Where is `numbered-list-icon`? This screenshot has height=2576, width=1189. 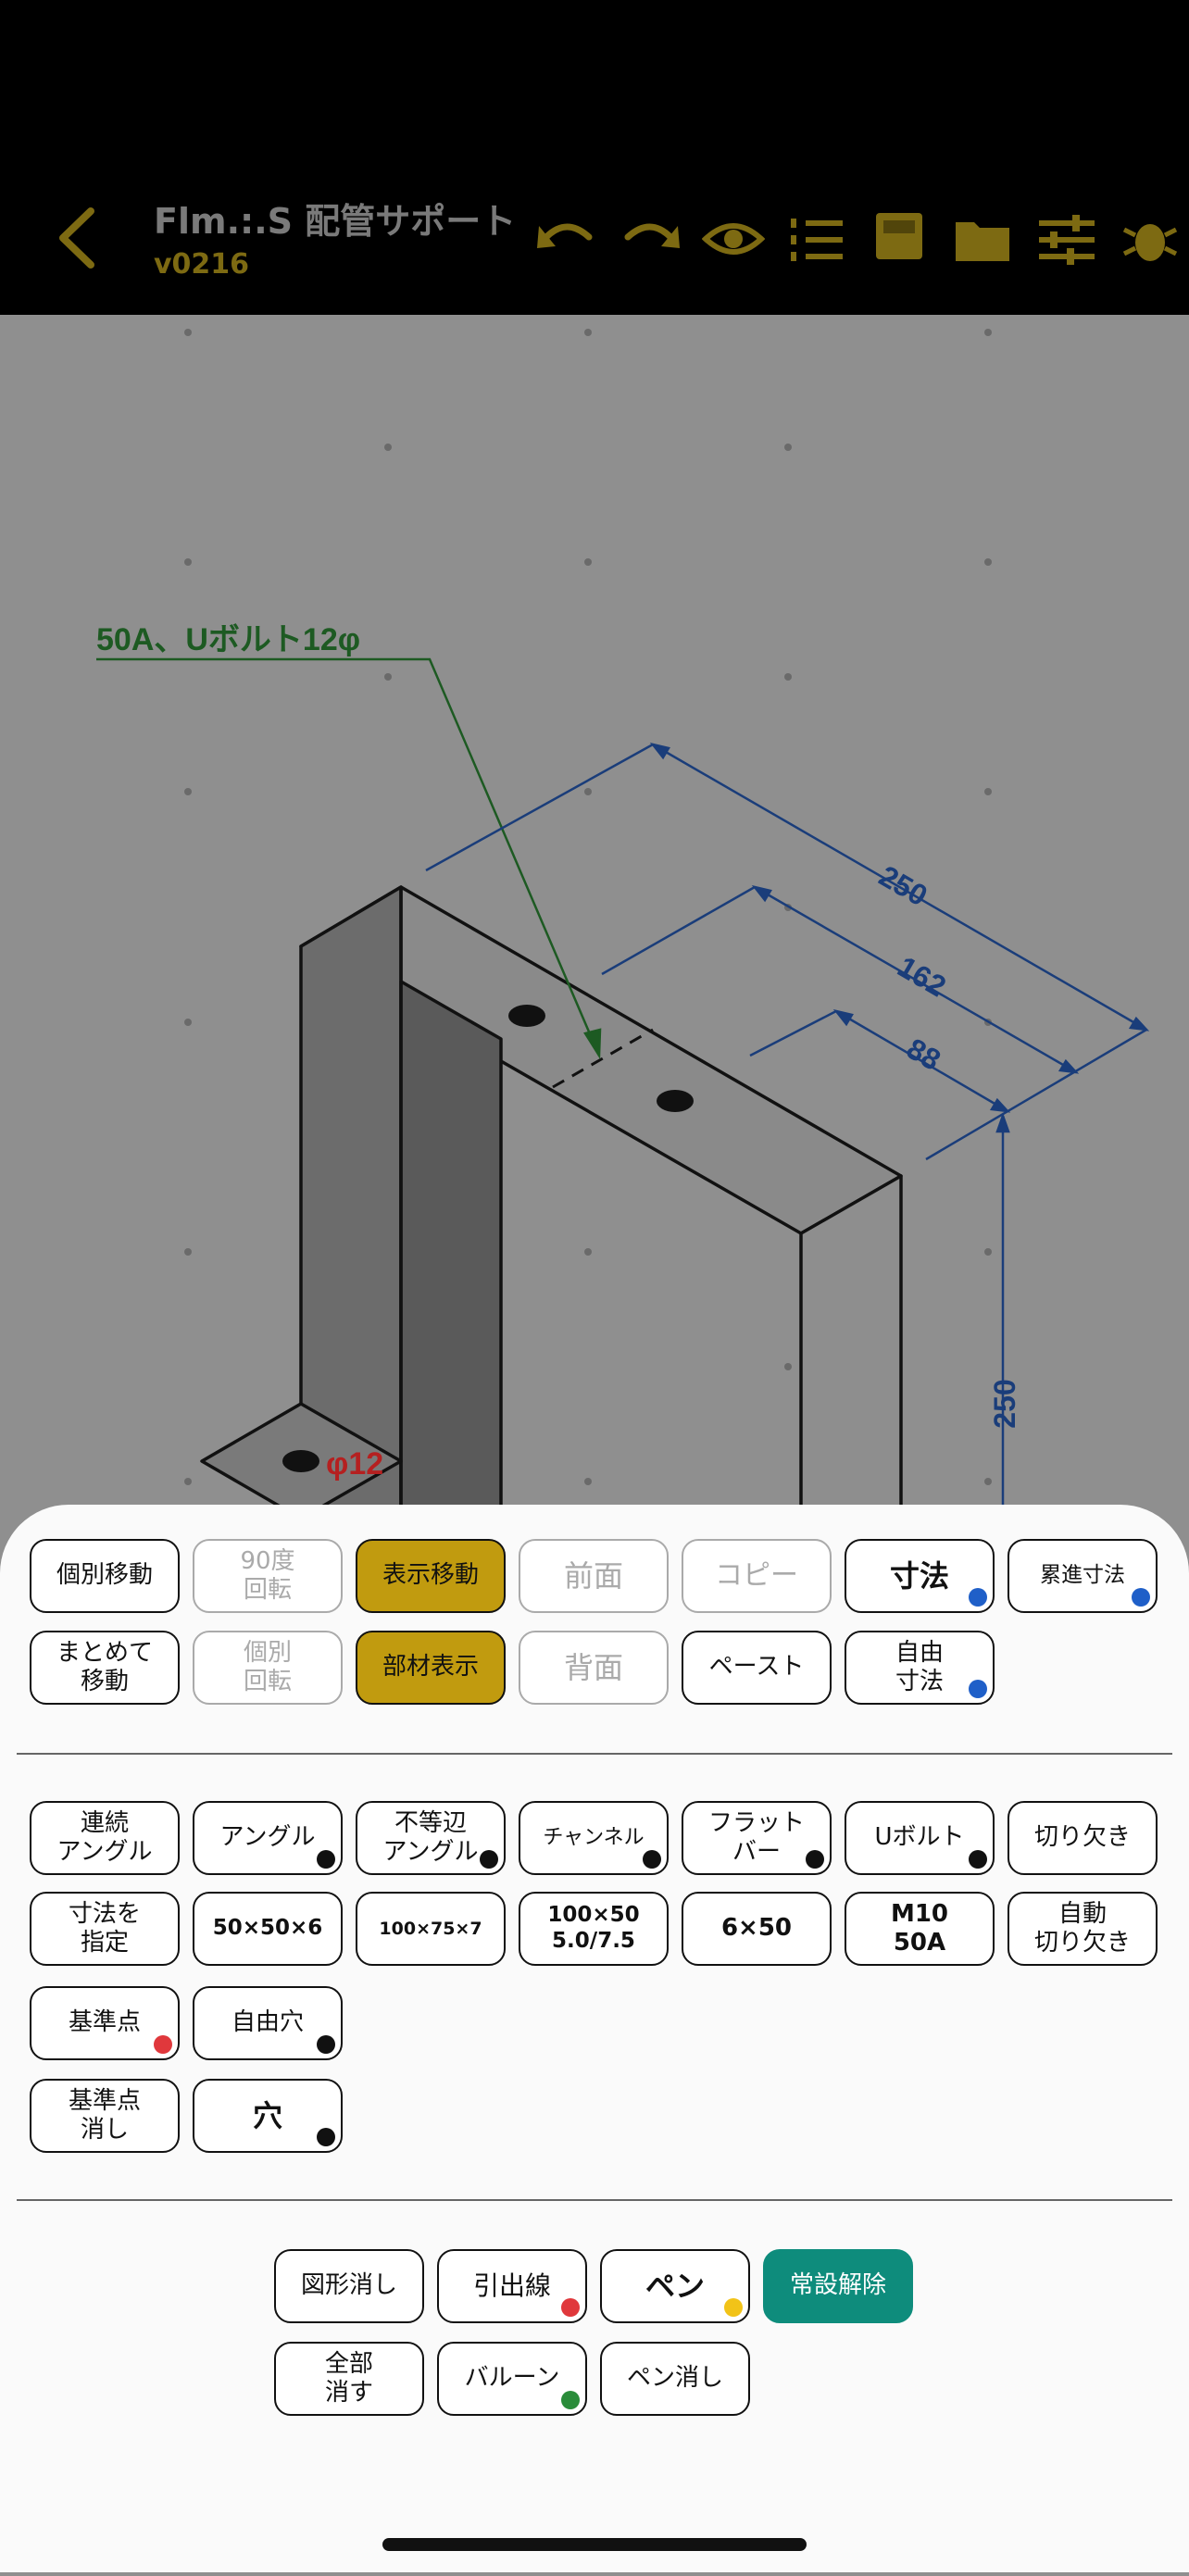
numbered-list-icon is located at coordinates (816, 239).